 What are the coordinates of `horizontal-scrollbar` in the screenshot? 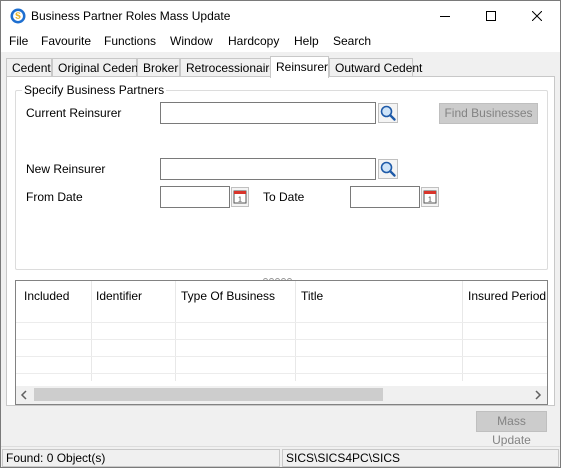 It's located at (281, 395).